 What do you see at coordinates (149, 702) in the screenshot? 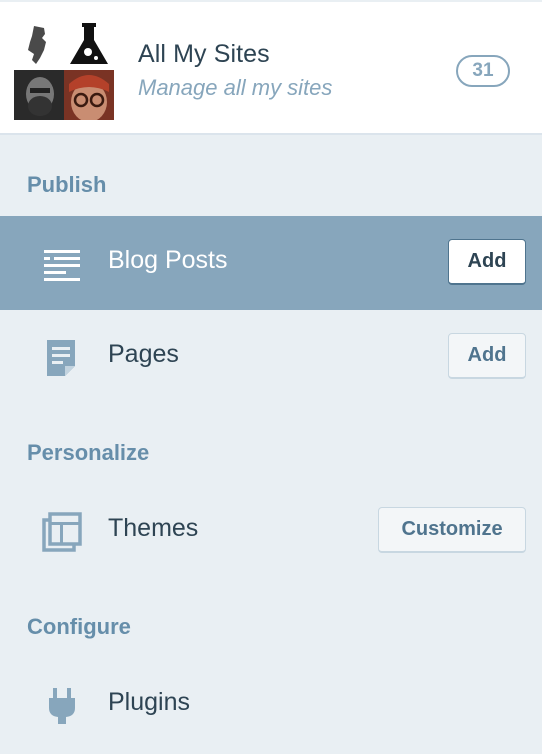
I see `sidebar-item-label: Plugins` at bounding box center [149, 702].